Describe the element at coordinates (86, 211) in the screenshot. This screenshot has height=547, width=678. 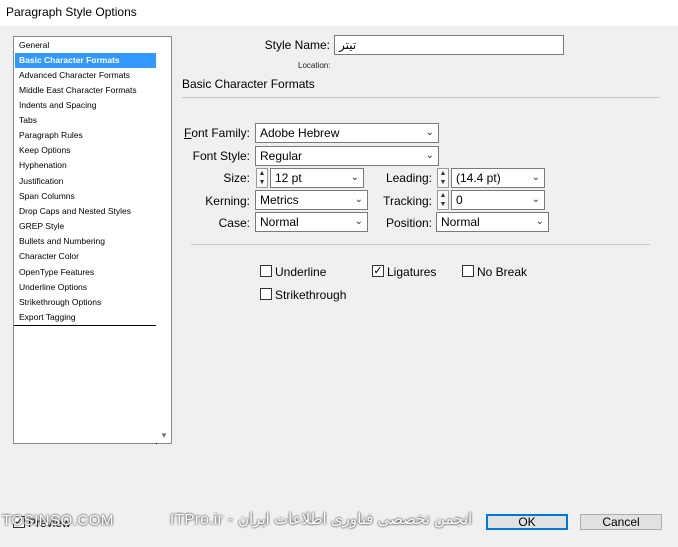
I see `category-drop-caps-nested-styles: Drop Caps and Nested Styles` at that location.